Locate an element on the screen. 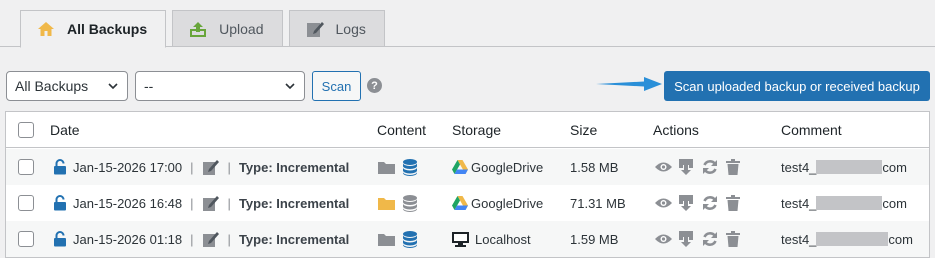 The width and height of the screenshot is (935, 258). header-actions: Actions is located at coordinates (676, 130).